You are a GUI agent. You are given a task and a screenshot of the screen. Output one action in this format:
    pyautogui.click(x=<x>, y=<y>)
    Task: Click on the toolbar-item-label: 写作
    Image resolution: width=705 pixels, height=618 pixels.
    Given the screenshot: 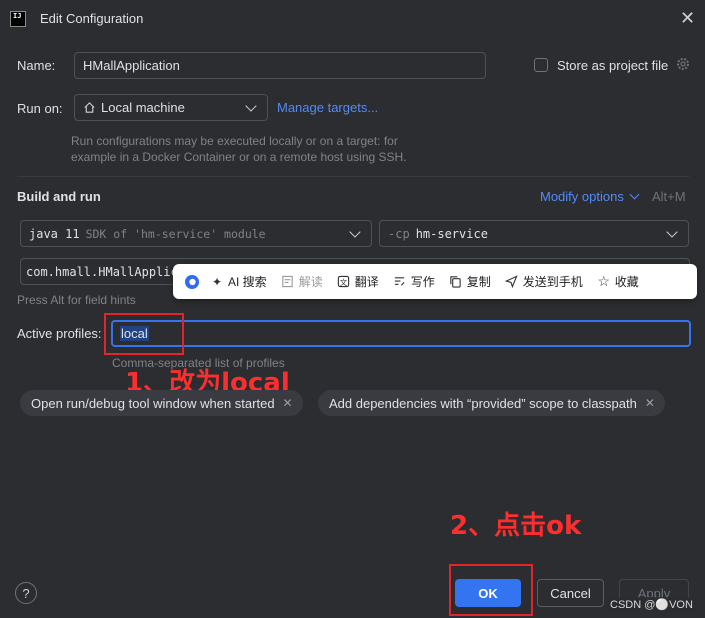 What is the action you would take?
    pyautogui.click(x=422, y=282)
    